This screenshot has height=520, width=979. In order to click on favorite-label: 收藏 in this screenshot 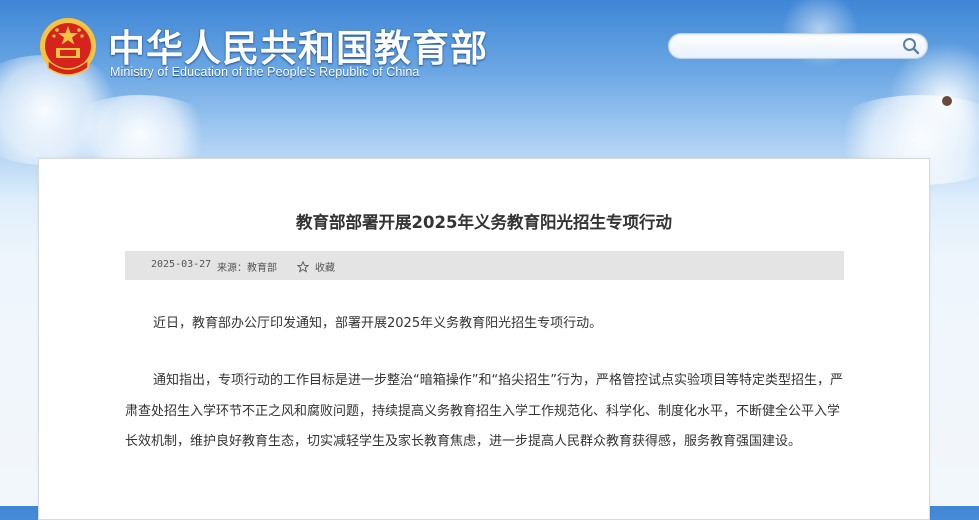, I will do `click(325, 268)`.